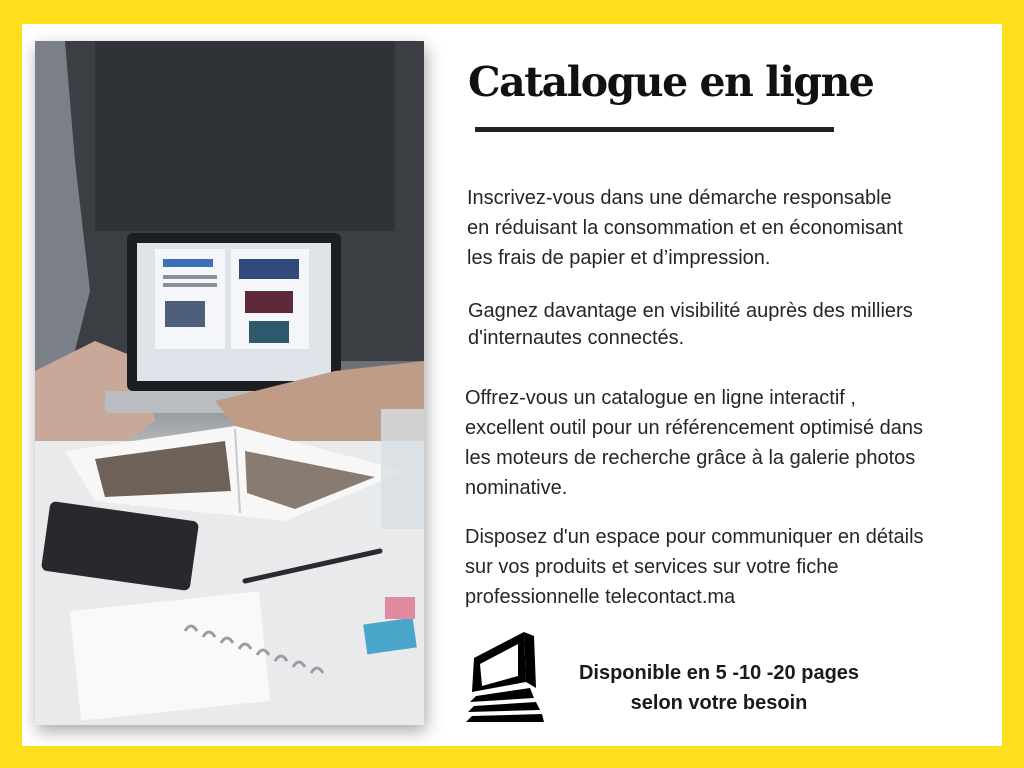 This screenshot has width=1024, height=768. I want to click on title-underline, so click(654, 129).